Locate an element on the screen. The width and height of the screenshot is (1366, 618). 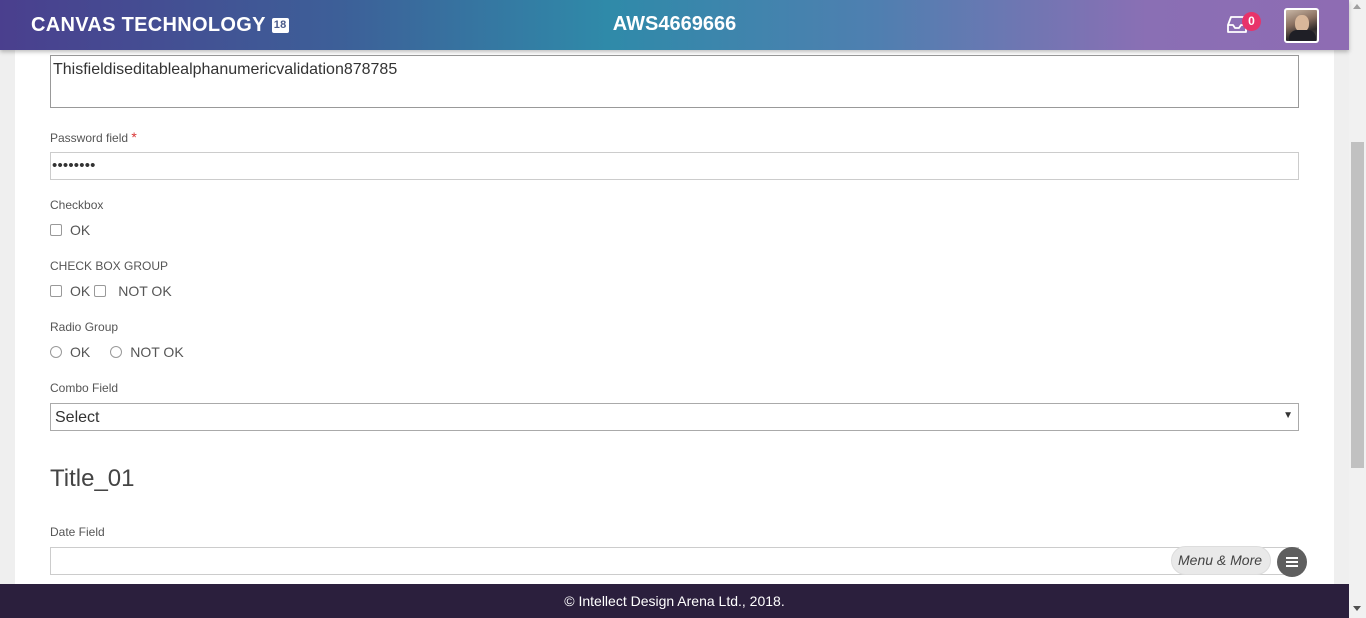
combo-label: Combo Field is located at coordinates (84, 388).